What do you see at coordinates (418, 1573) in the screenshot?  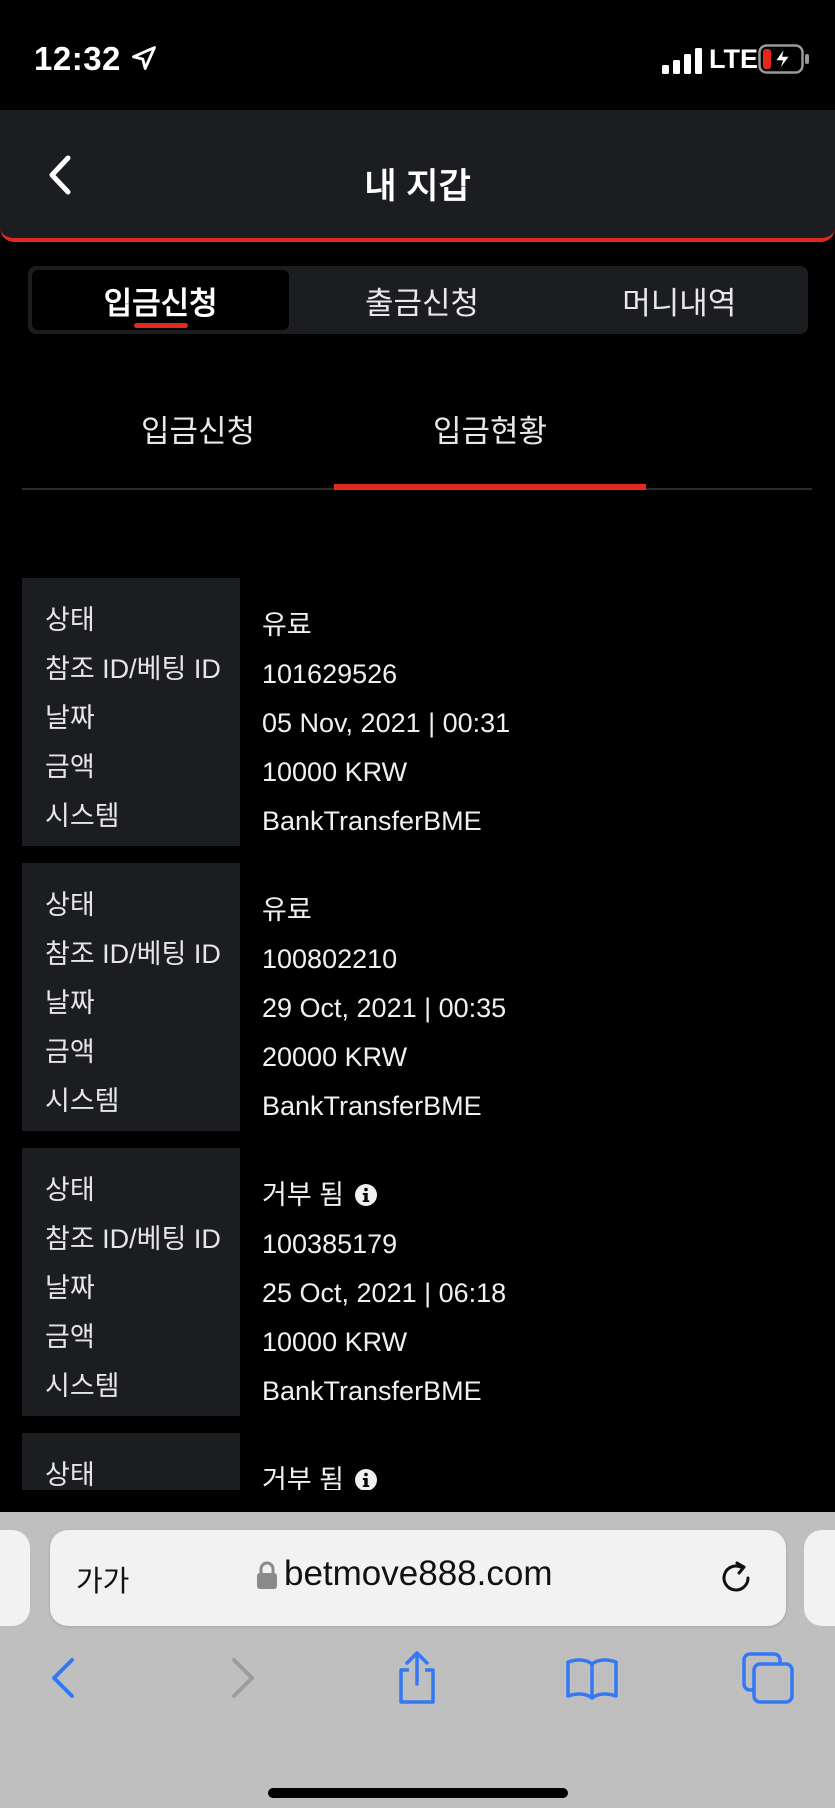 I see `url-text: betmove888.com` at bounding box center [418, 1573].